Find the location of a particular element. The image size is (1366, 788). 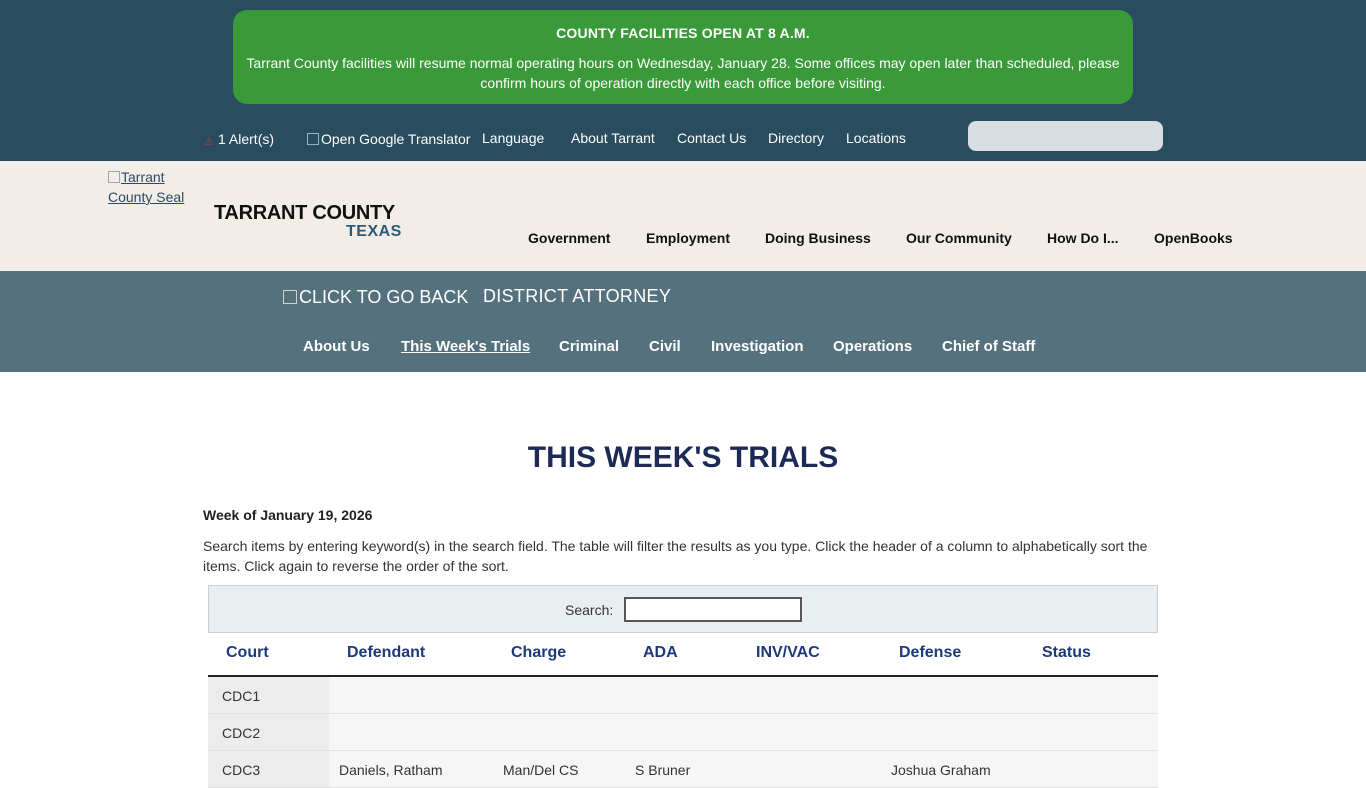

table-row: CDC1 is located at coordinates (683, 695).